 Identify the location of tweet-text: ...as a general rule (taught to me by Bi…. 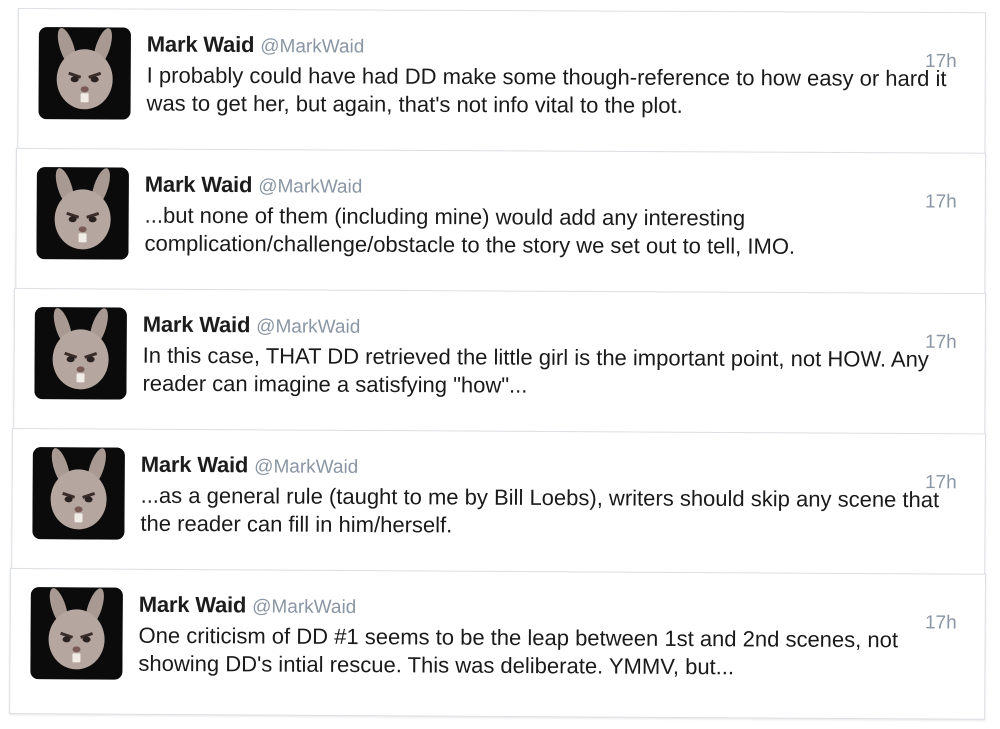
(540, 510).